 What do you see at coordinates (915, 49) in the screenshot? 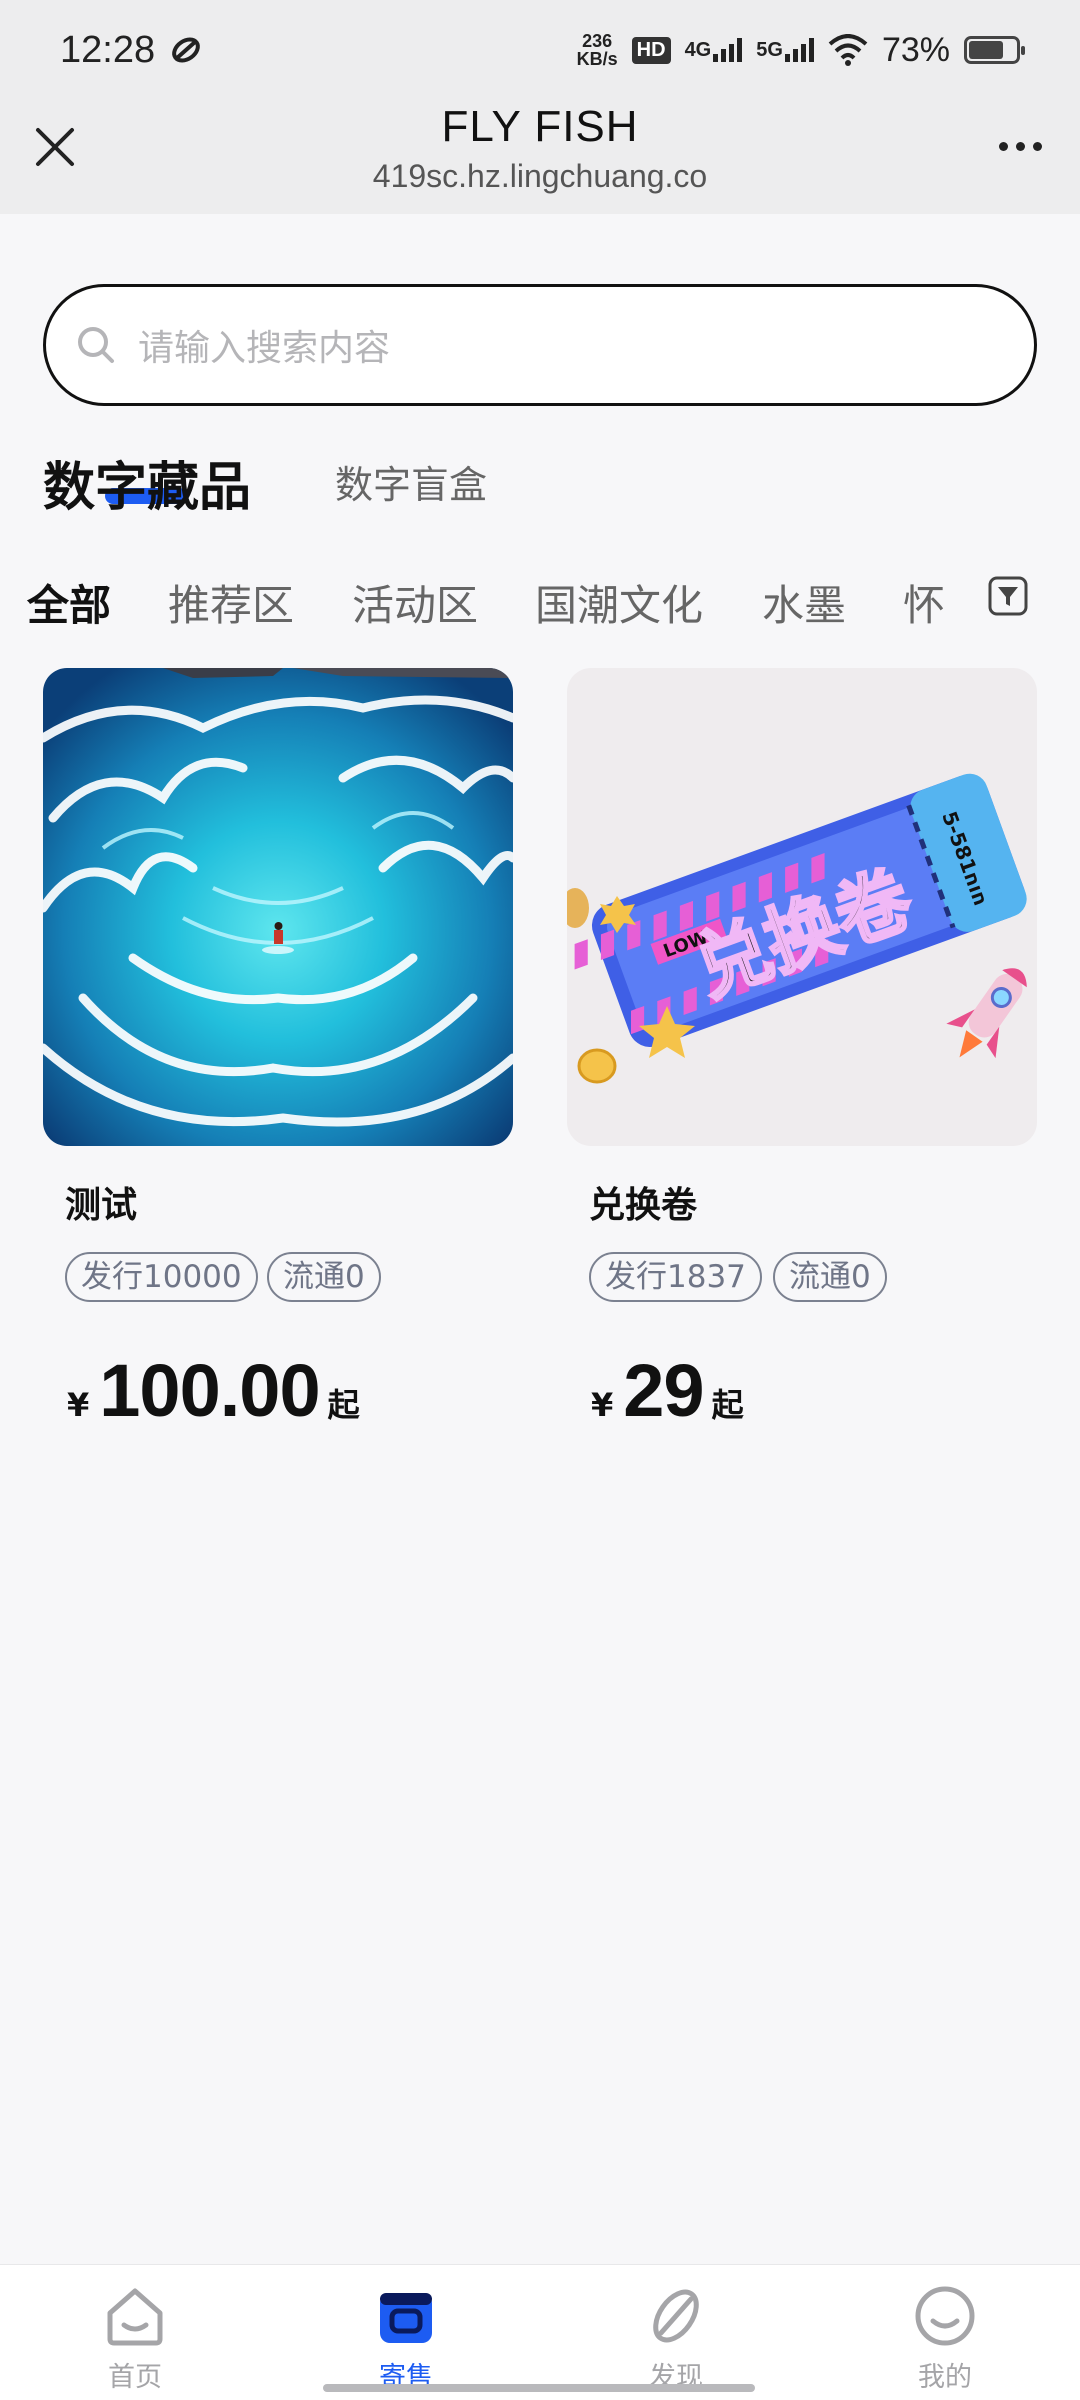
I see `battery-percent: 73%` at bounding box center [915, 49].